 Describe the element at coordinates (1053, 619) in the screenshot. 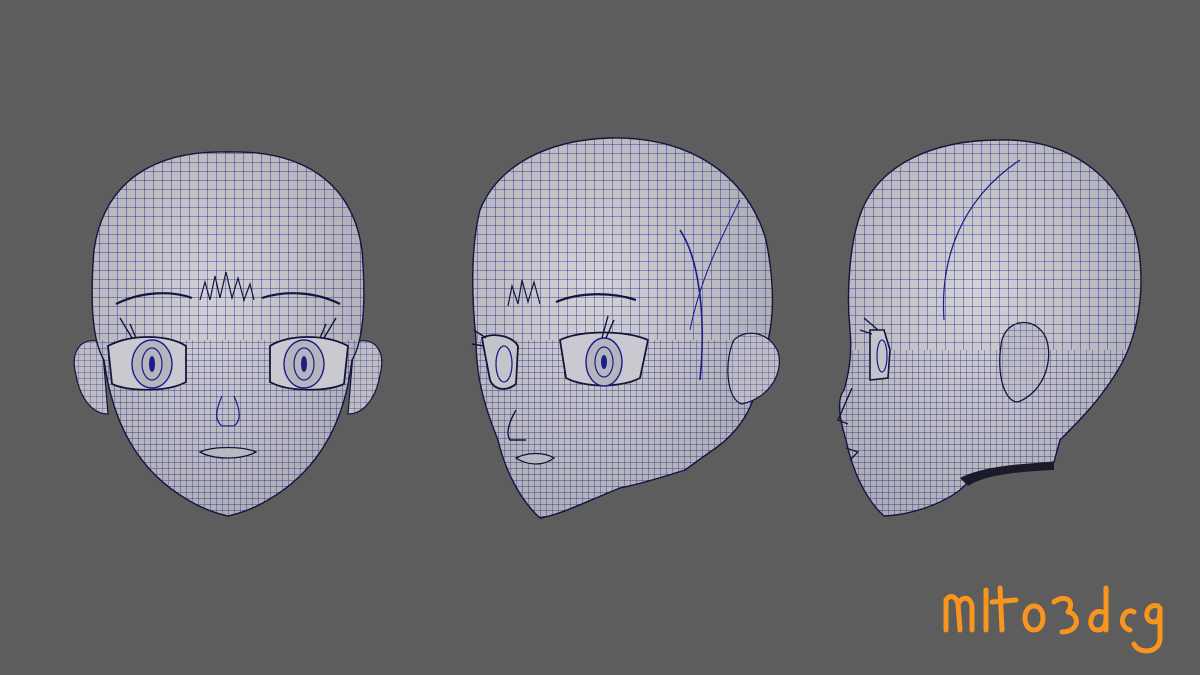

I see `signature-watermark: mito3dcg` at that location.